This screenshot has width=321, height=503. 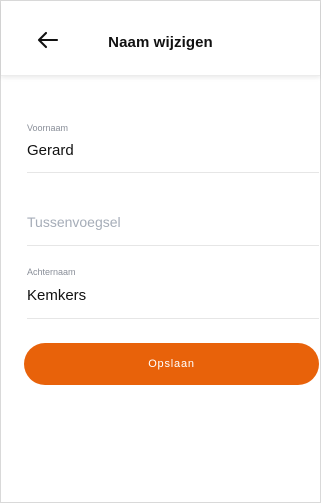 What do you see at coordinates (51, 272) in the screenshot?
I see `last-name-label: Achternaam` at bounding box center [51, 272].